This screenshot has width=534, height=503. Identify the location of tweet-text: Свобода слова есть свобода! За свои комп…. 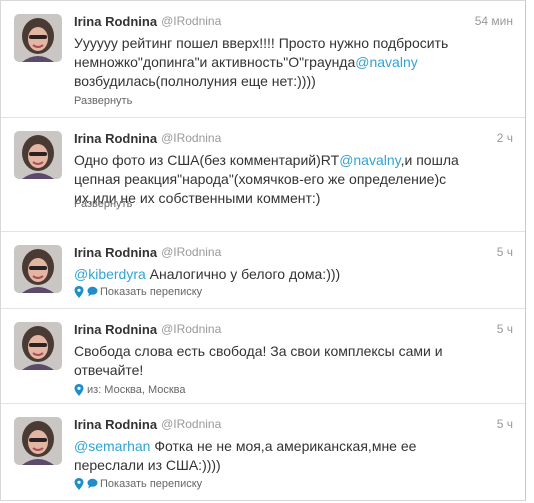
(274, 361).